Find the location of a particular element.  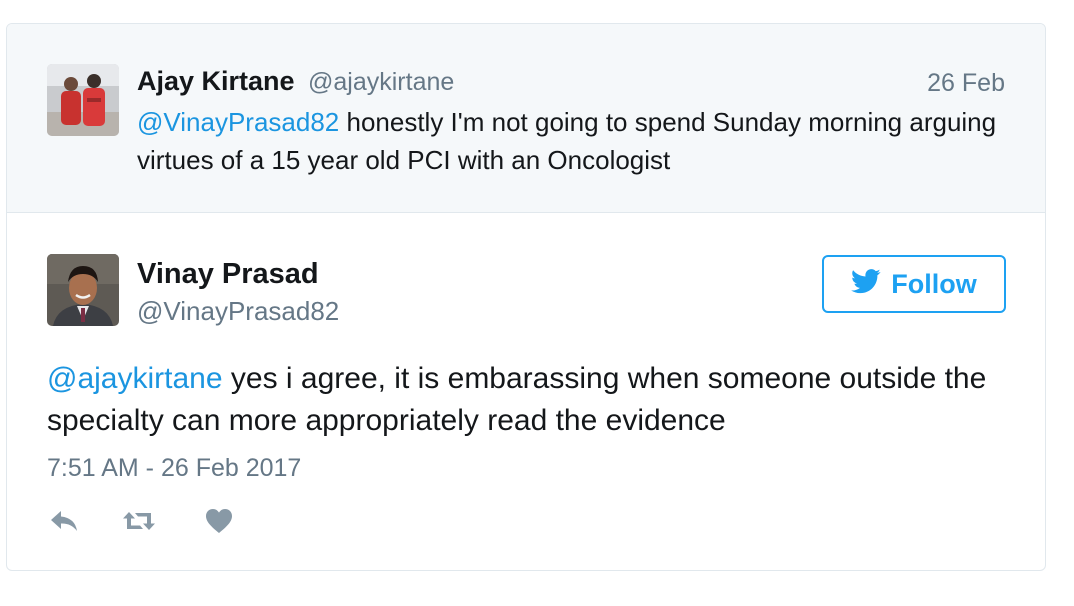

twitter-bird-icon is located at coordinates (866, 284).